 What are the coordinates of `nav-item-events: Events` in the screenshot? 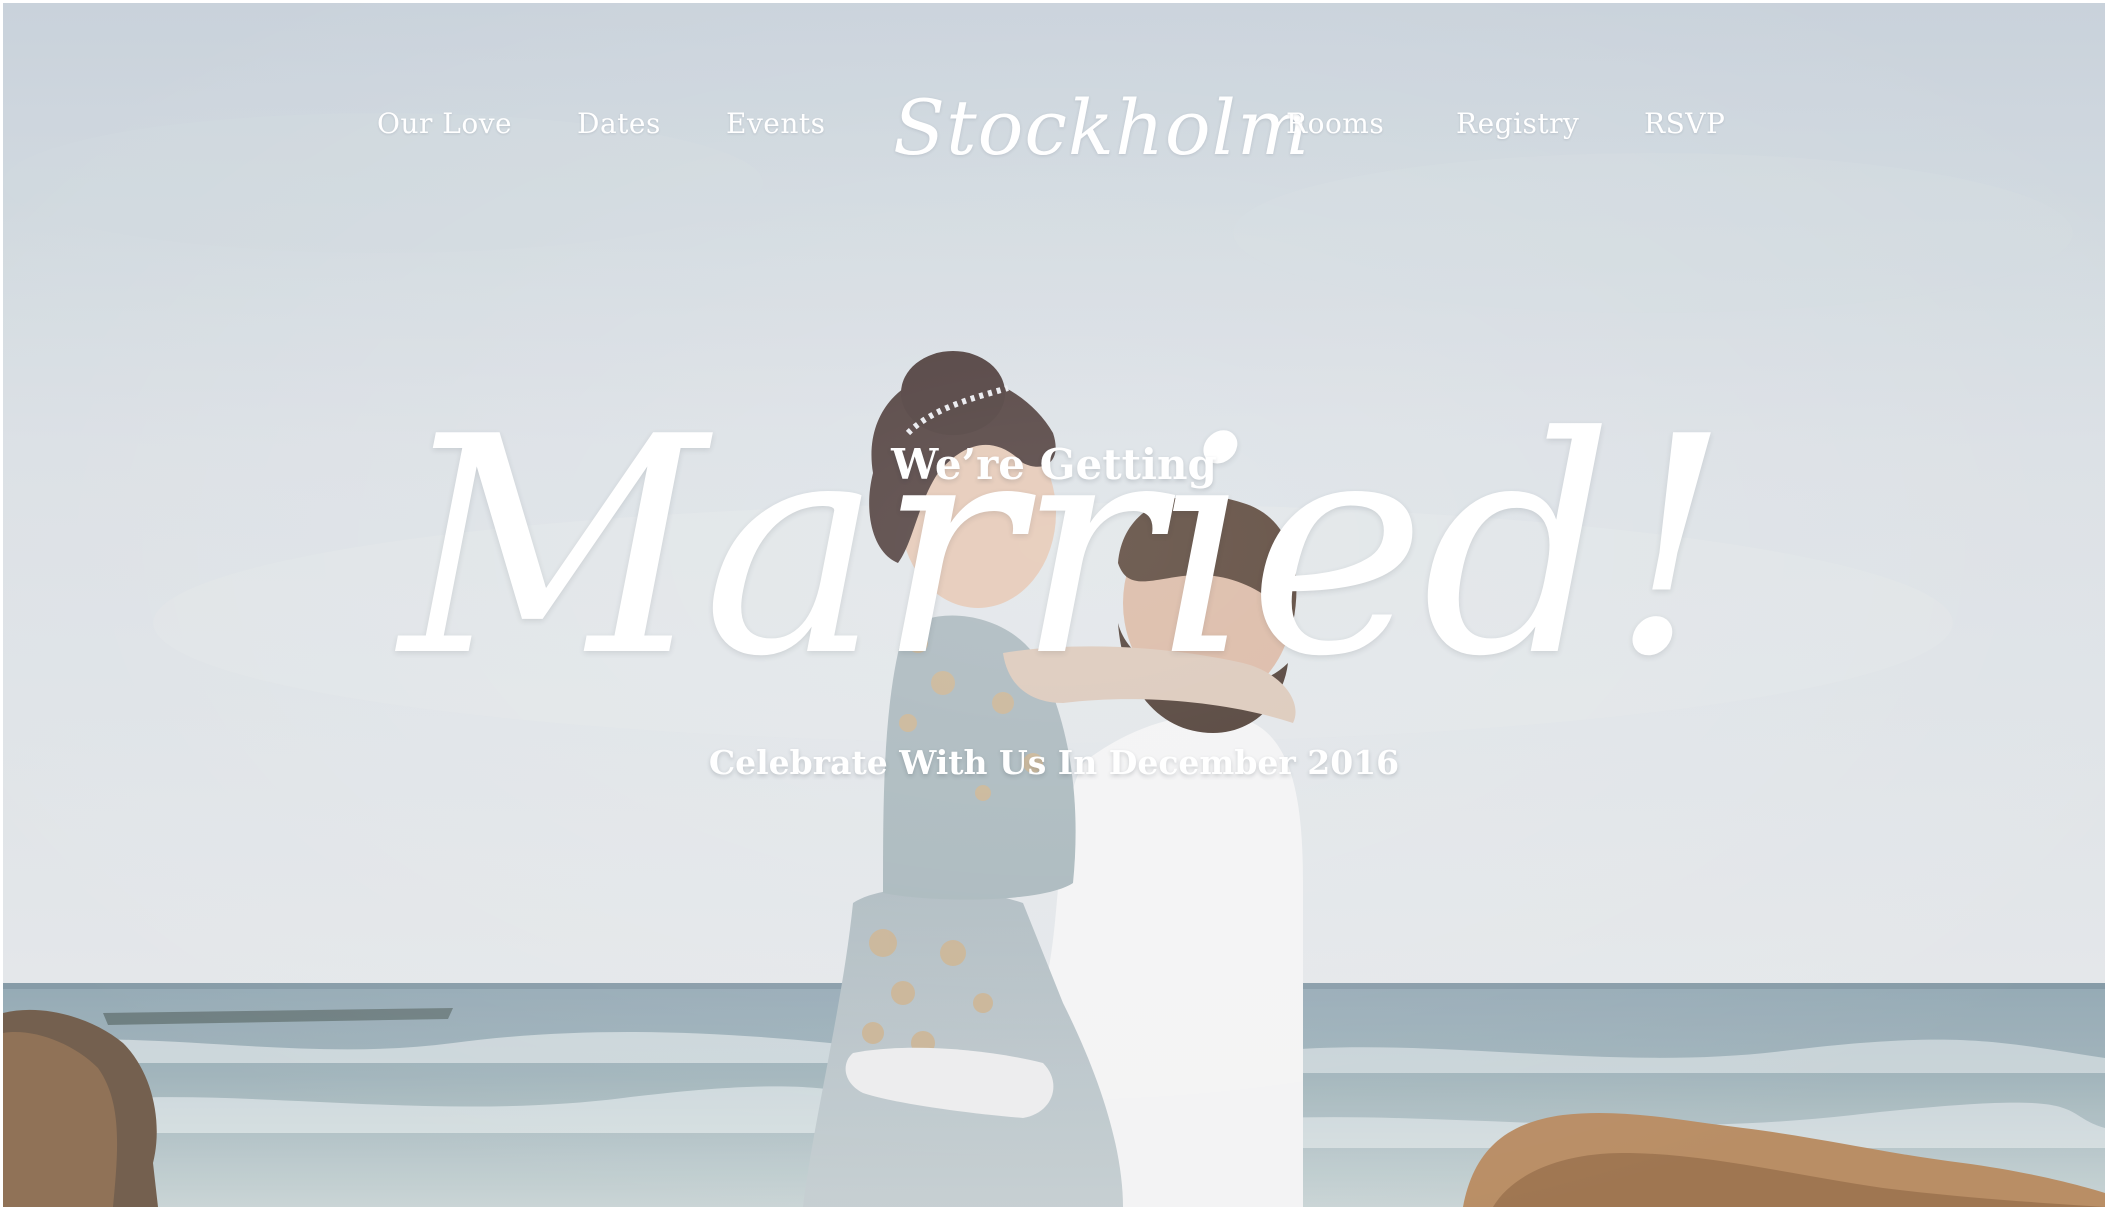 It's located at (775, 124).